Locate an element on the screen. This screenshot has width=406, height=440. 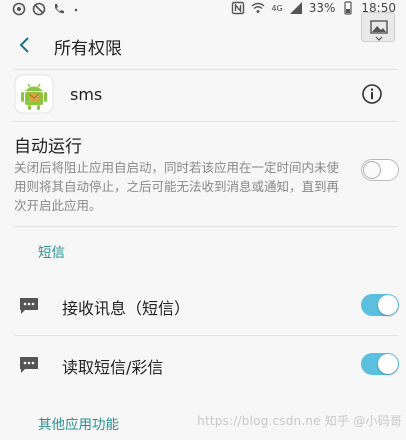
autorun-title: 自动运行 is located at coordinates (48, 147).